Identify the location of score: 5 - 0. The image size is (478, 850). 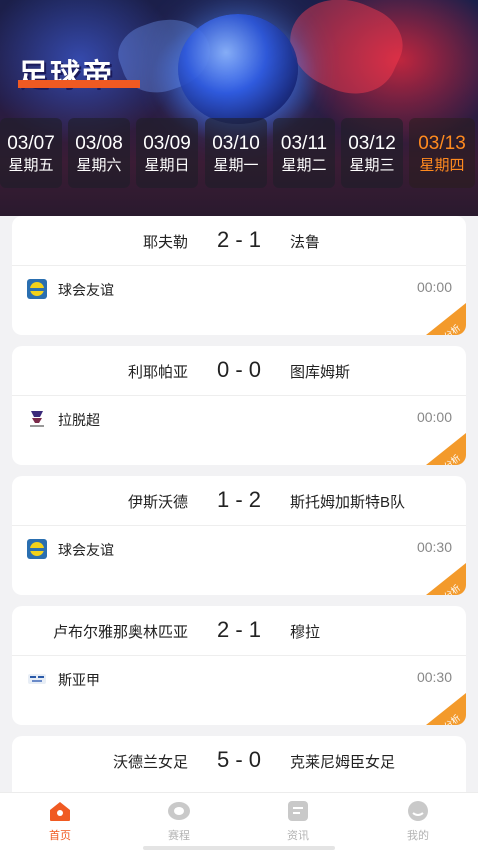
(239, 759).